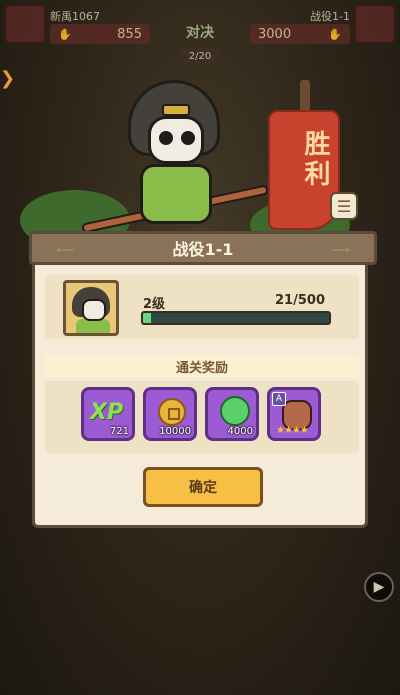  Describe the element at coordinates (375, 24) in the screenshot. I see `right-player-avatar` at that location.